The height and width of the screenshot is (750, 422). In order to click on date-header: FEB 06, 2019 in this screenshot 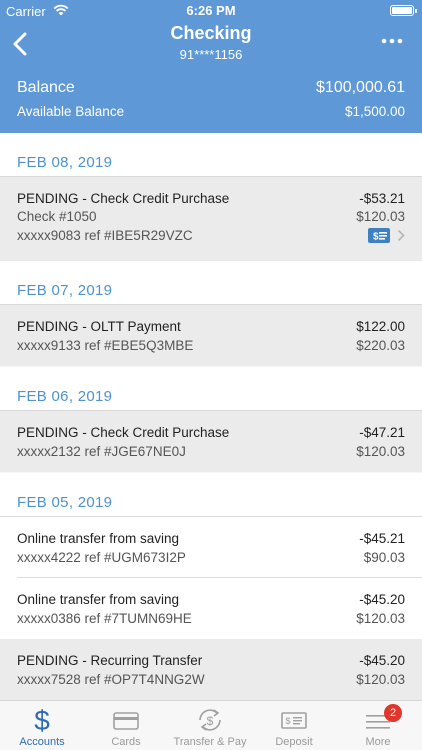, I will do `click(211, 389)`.